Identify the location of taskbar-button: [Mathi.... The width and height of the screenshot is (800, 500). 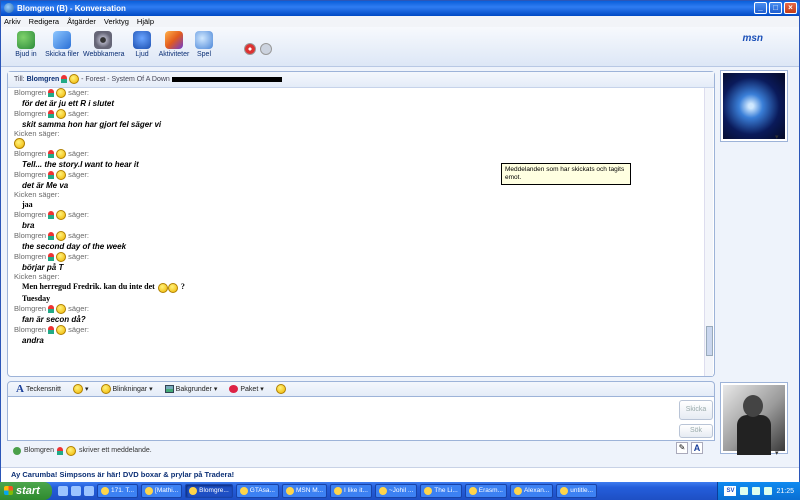
(162, 491).